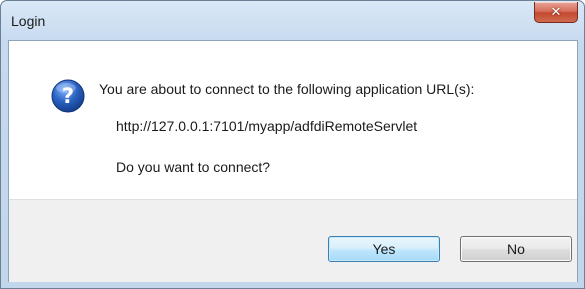 Image resolution: width=585 pixels, height=289 pixels. I want to click on close-icon: ✕, so click(556, 12).